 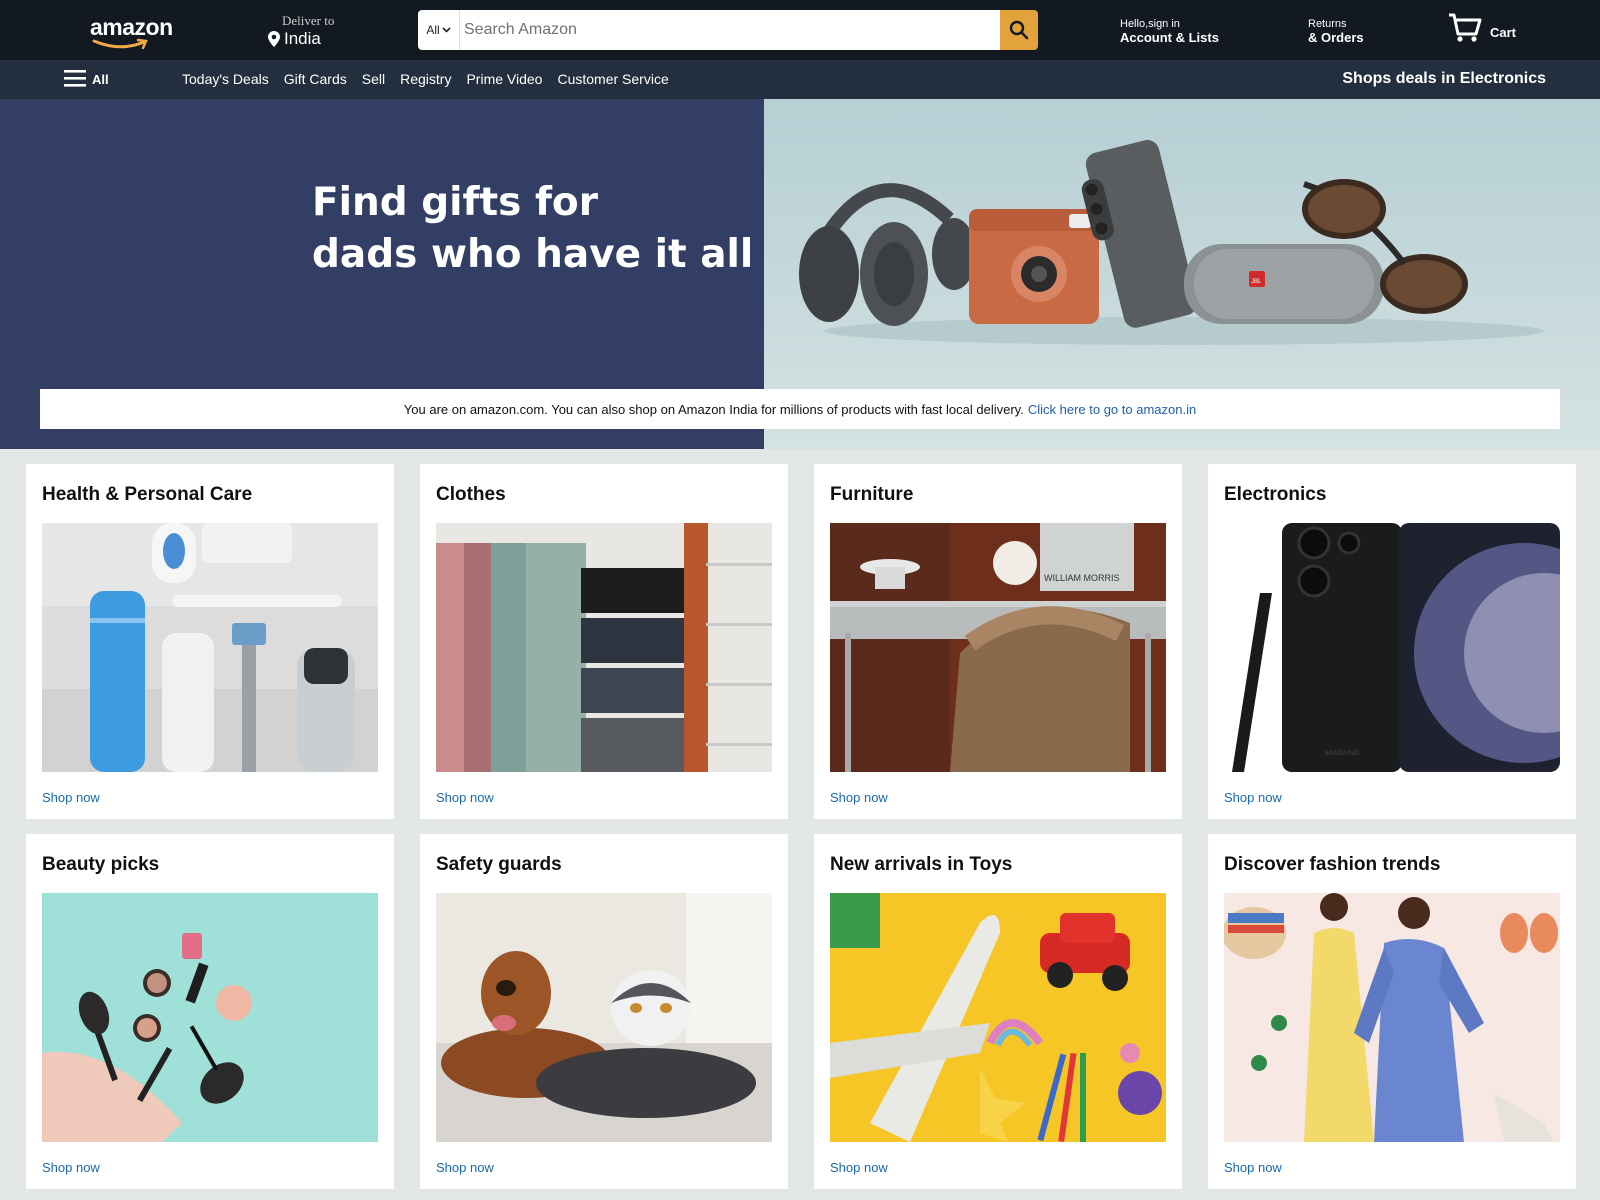 What do you see at coordinates (1112, 409) in the screenshot?
I see `go-to-amazon-in-link: Click here to go to amazon.in` at bounding box center [1112, 409].